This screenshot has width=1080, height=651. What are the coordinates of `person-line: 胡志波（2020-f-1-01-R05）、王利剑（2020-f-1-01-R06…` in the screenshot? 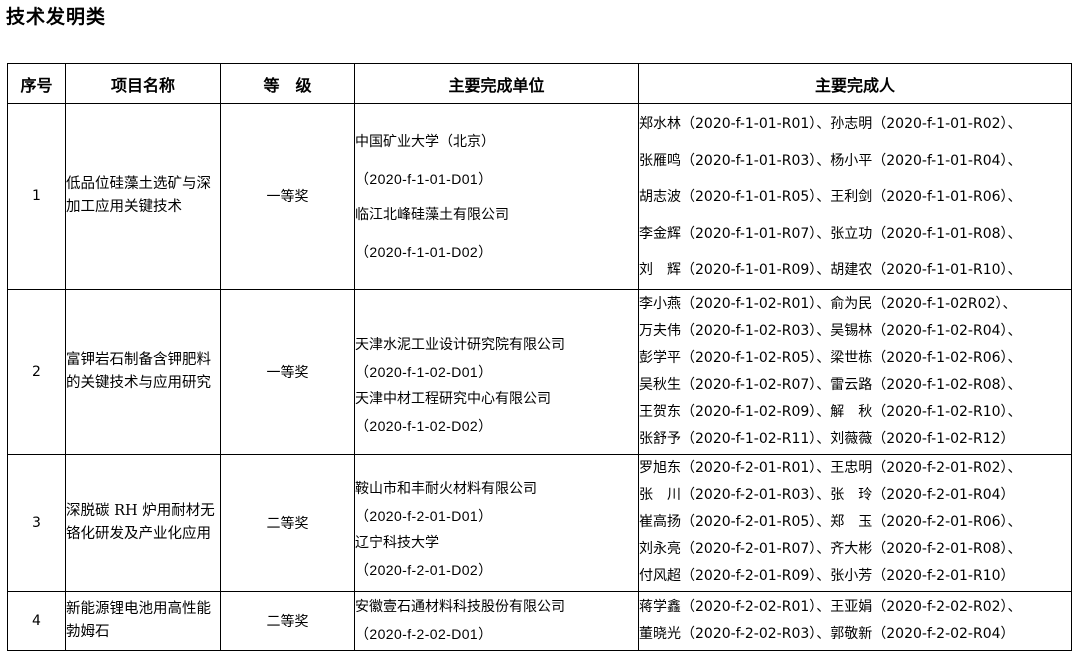 It's located at (830, 197).